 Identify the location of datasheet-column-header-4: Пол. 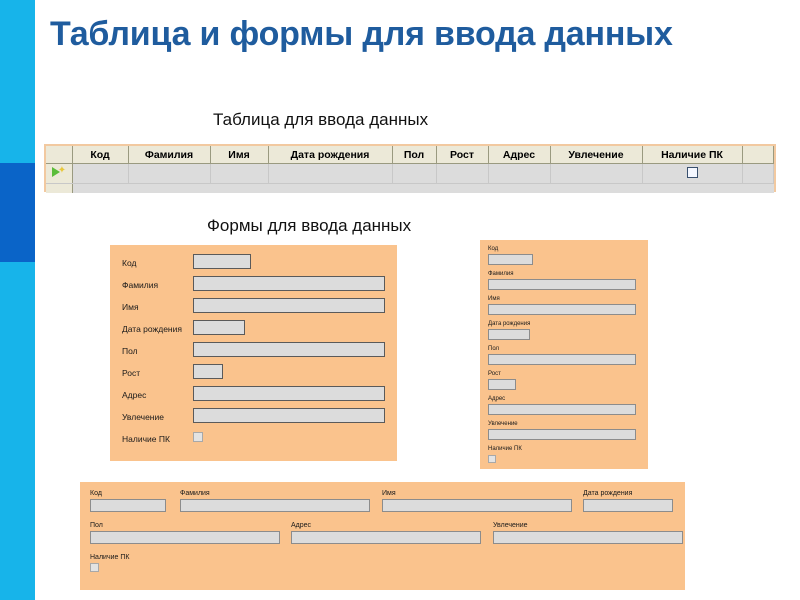
(414, 155).